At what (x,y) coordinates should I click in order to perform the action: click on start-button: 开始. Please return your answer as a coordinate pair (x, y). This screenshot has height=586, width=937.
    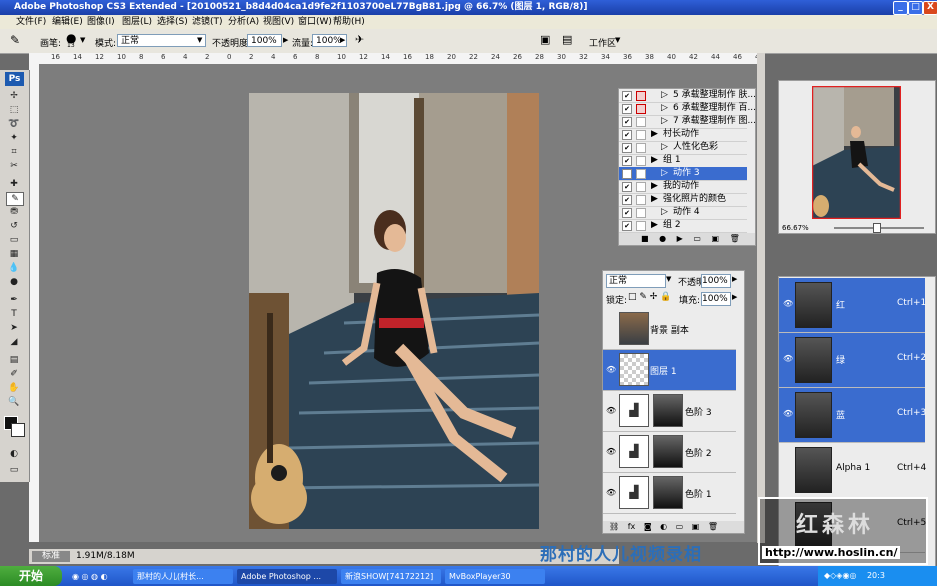
    Looking at the image, I should click on (31, 576).